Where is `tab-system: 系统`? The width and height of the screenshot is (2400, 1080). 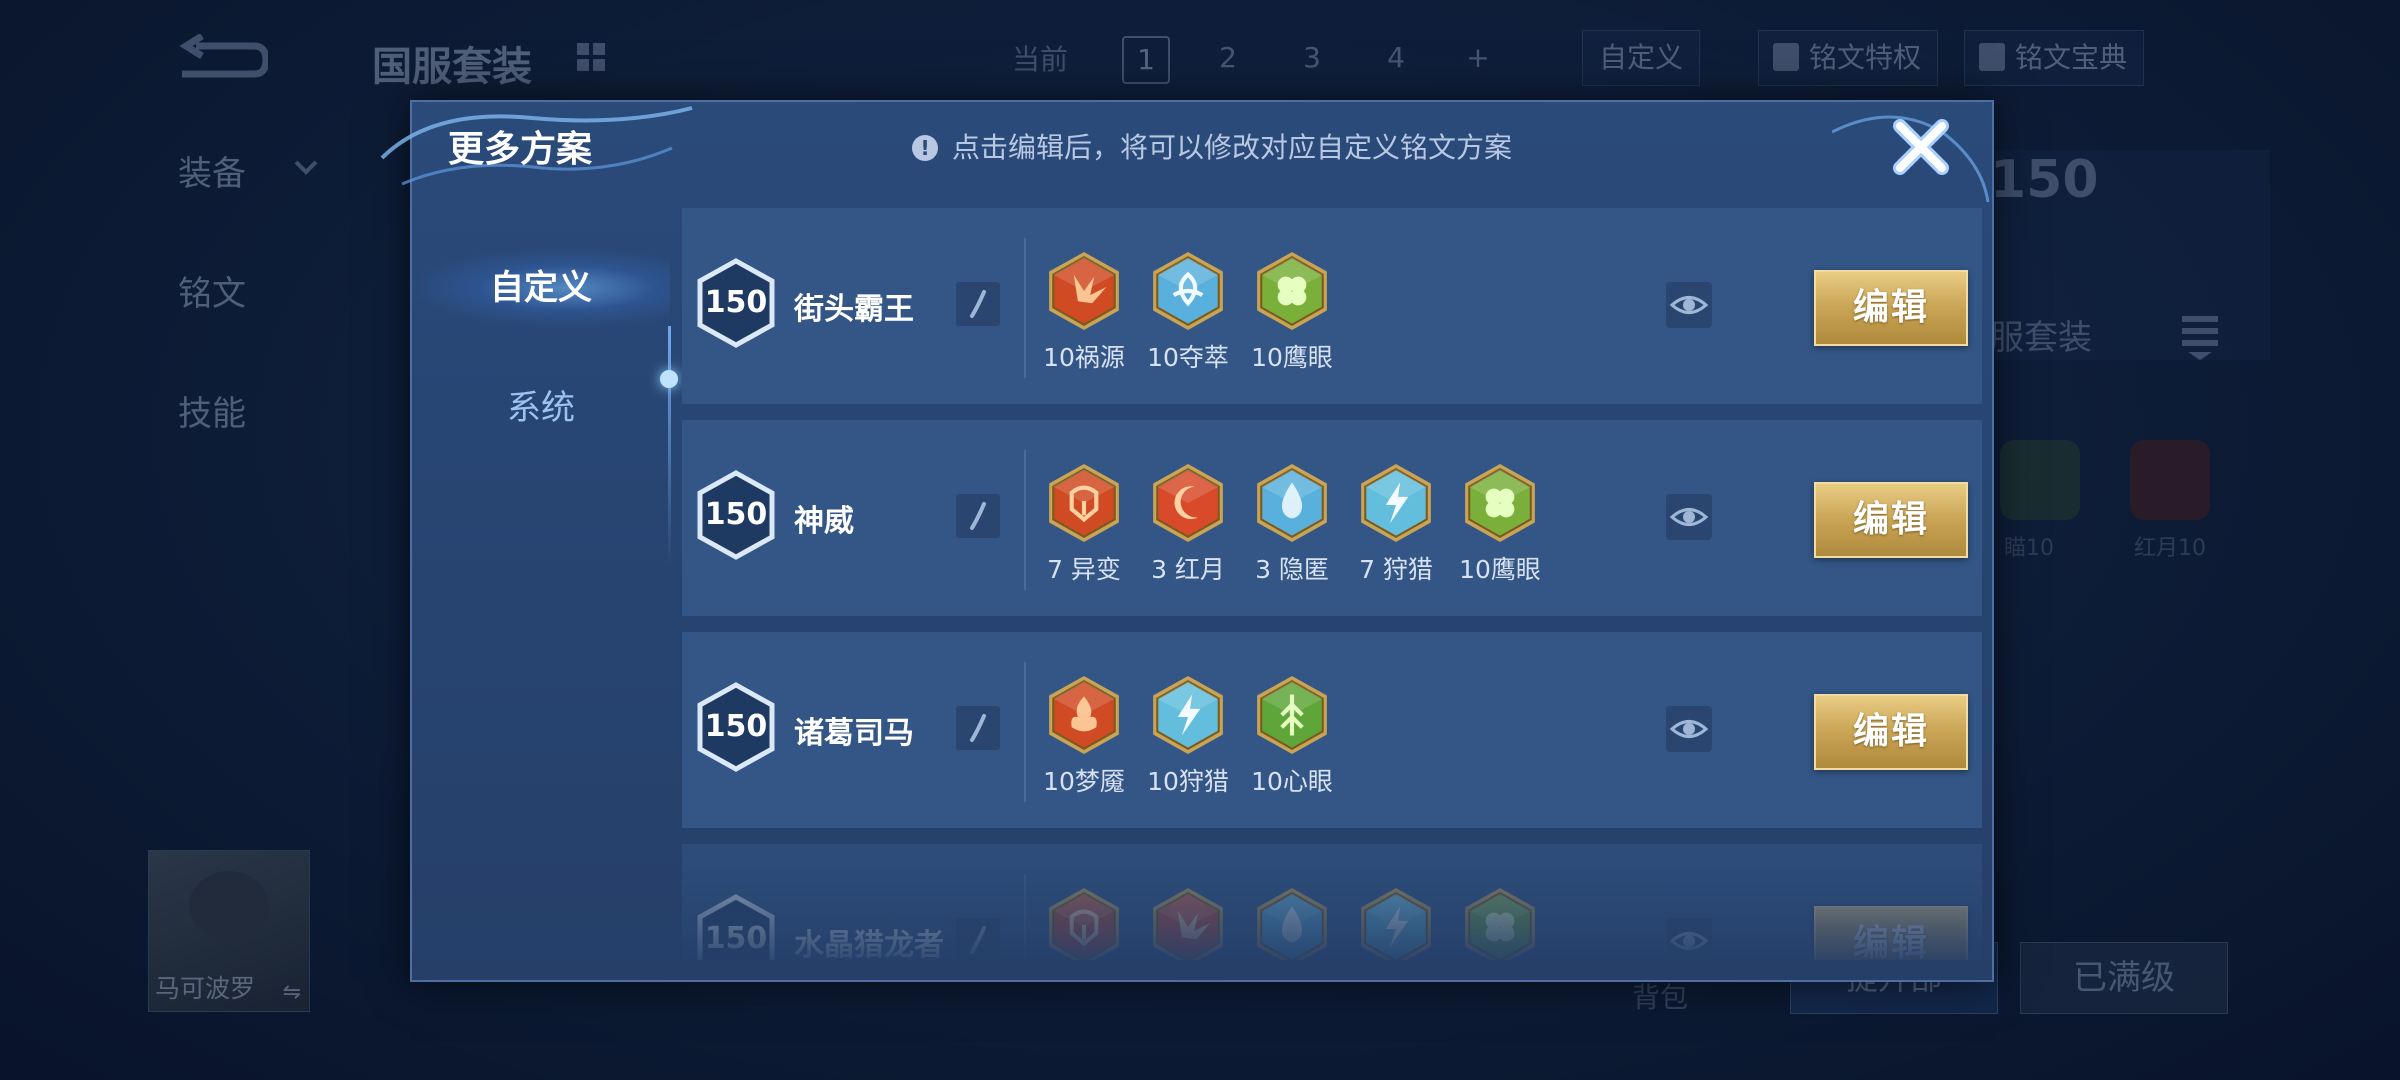 tab-system: 系统 is located at coordinates (541, 408).